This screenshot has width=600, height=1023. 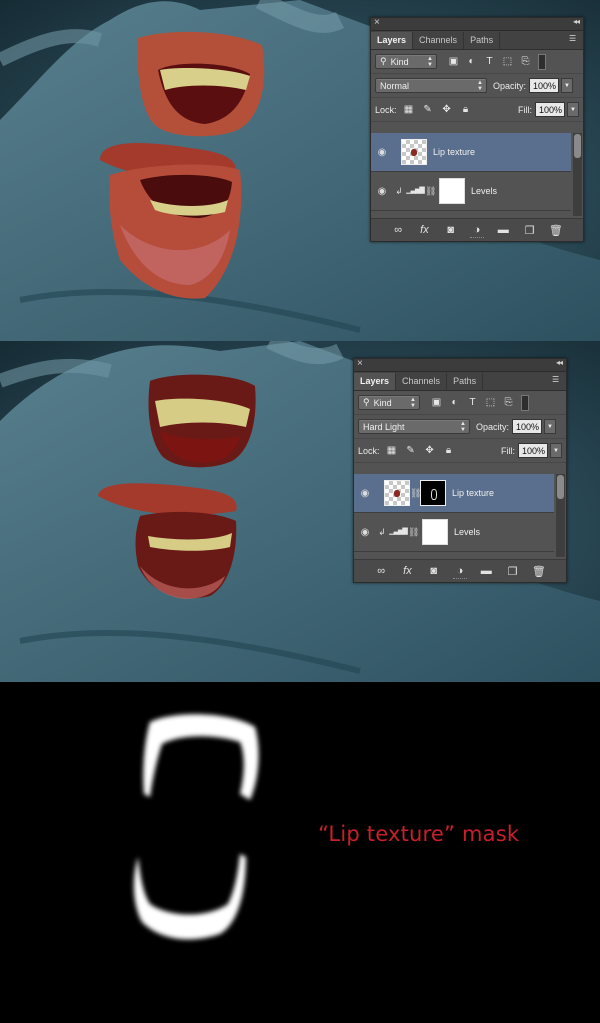 I want to click on blend-mode-select: Hard Light ▲ ▼, so click(x=414, y=426).